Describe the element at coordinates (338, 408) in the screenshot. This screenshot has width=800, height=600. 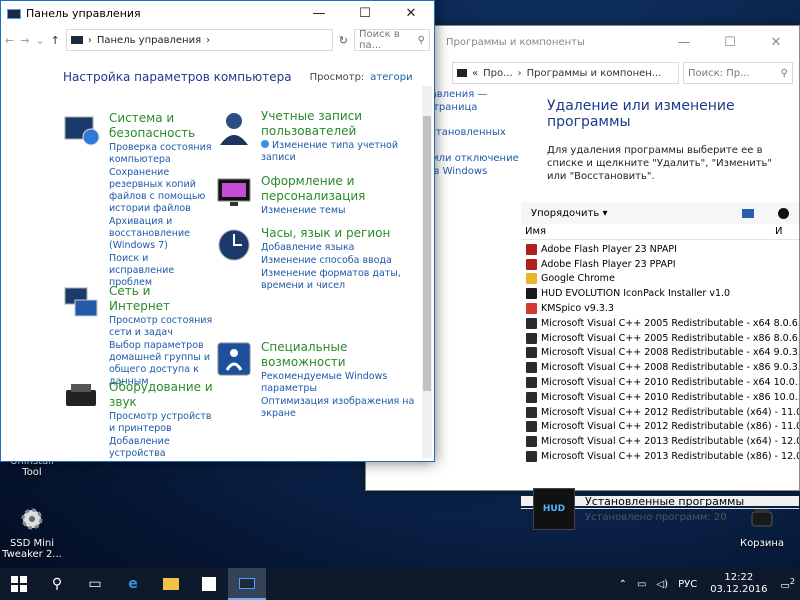
I see `category-link: Оптимизация изображения на экране` at that location.